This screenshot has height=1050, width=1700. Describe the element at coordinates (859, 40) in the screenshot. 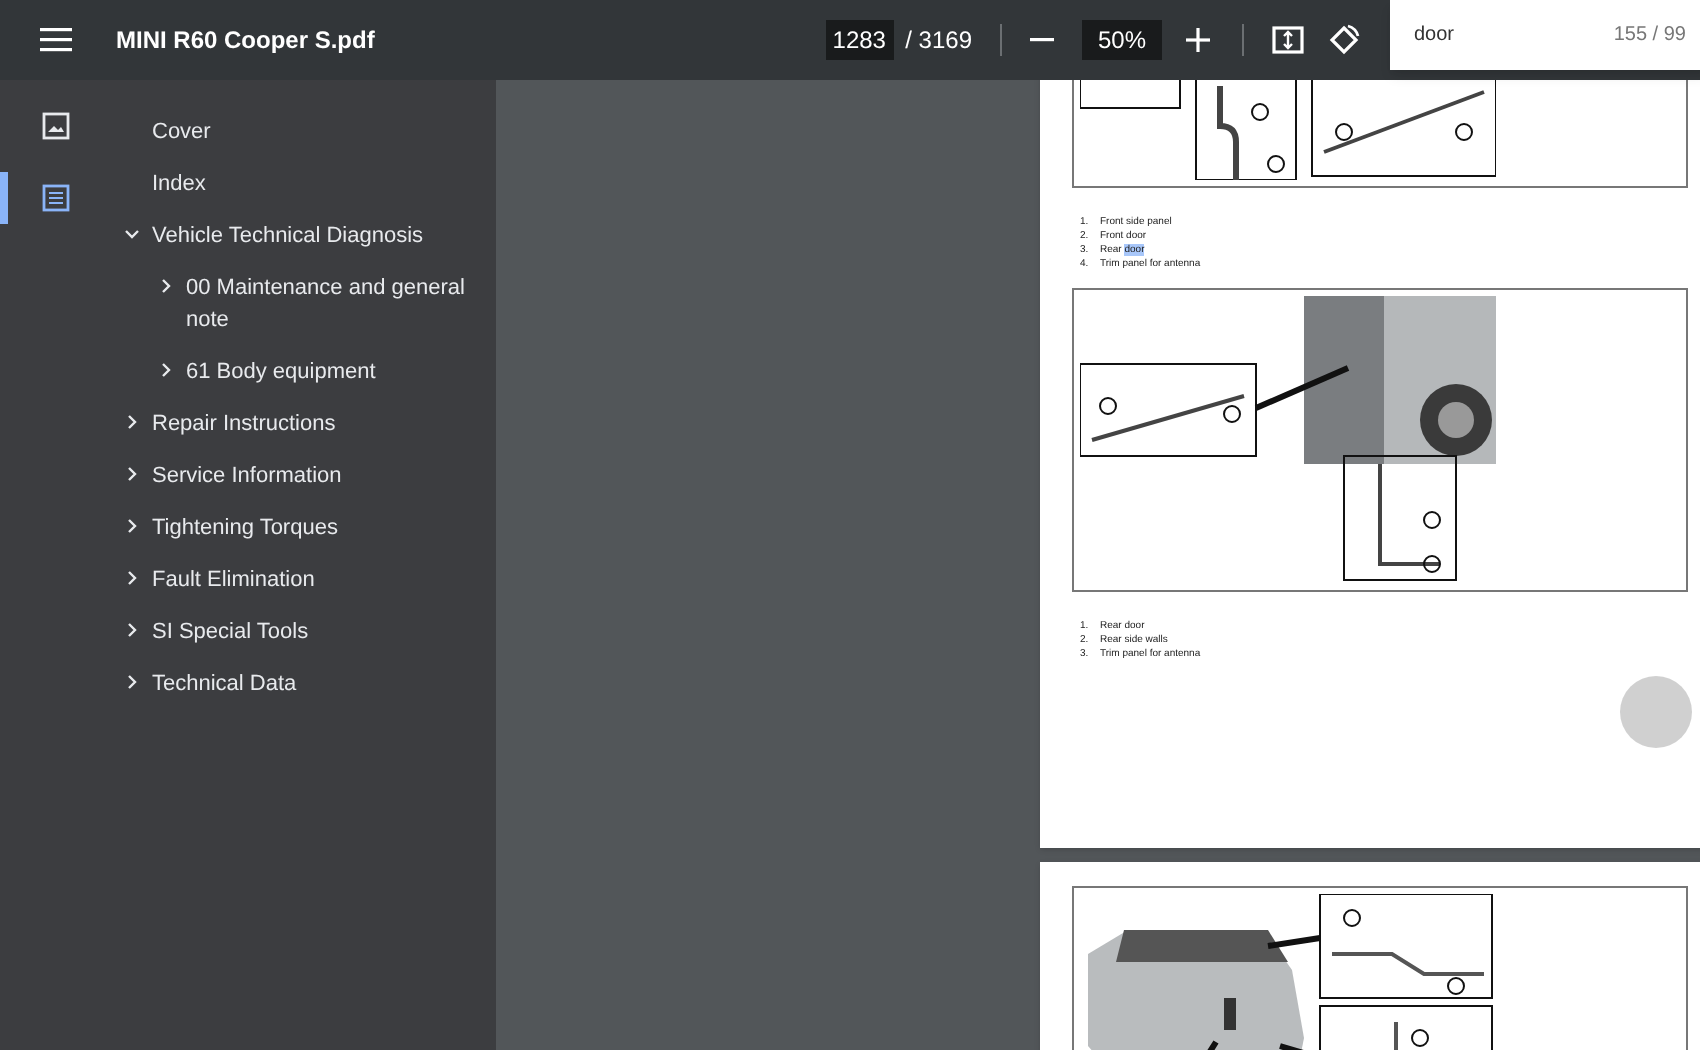

I see `page-number-field: 1283` at that location.